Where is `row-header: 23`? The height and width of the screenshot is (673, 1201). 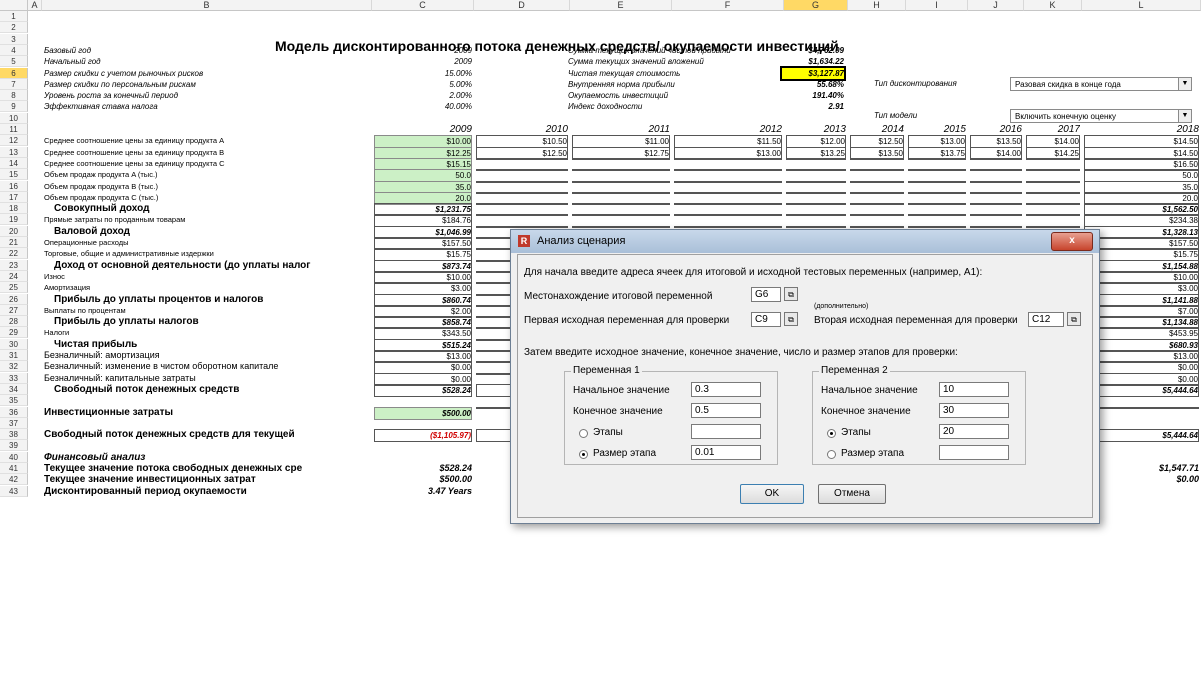
row-header: 23 is located at coordinates (14, 265).